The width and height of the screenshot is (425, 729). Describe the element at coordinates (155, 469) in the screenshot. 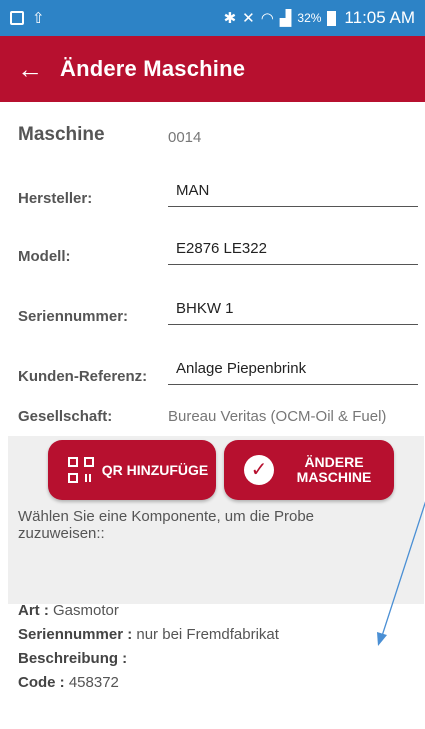

I see `add-qr-label: QR HINZUFÜGE` at that location.